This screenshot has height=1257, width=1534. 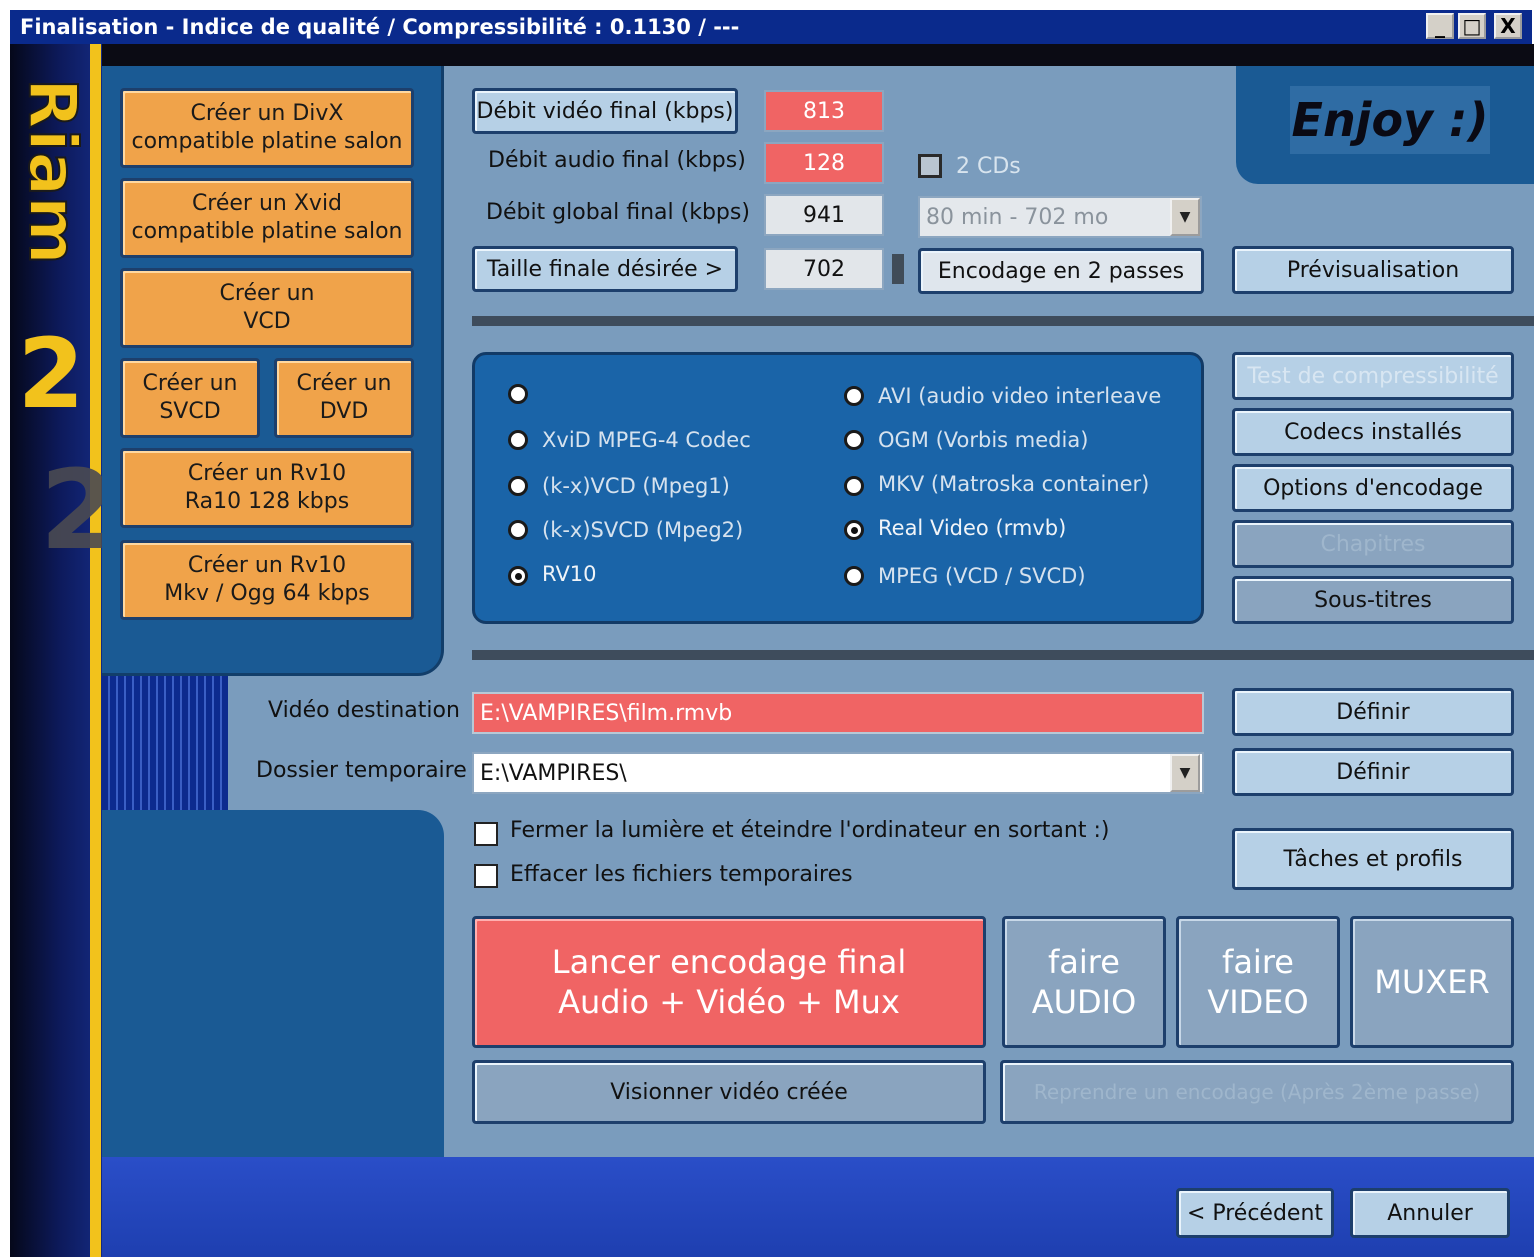 What do you see at coordinates (553, 773) in the screenshot?
I see `temp-folder-value: E:\VAMPIRES\` at bounding box center [553, 773].